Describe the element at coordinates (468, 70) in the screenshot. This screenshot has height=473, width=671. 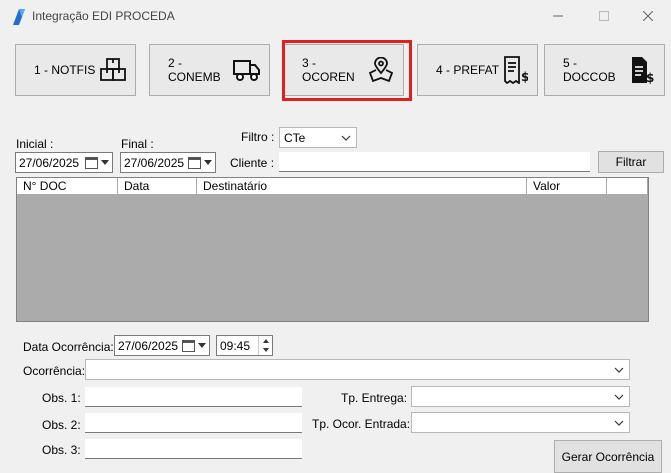
I see `prefat-label: 4 - PREFAT` at that location.